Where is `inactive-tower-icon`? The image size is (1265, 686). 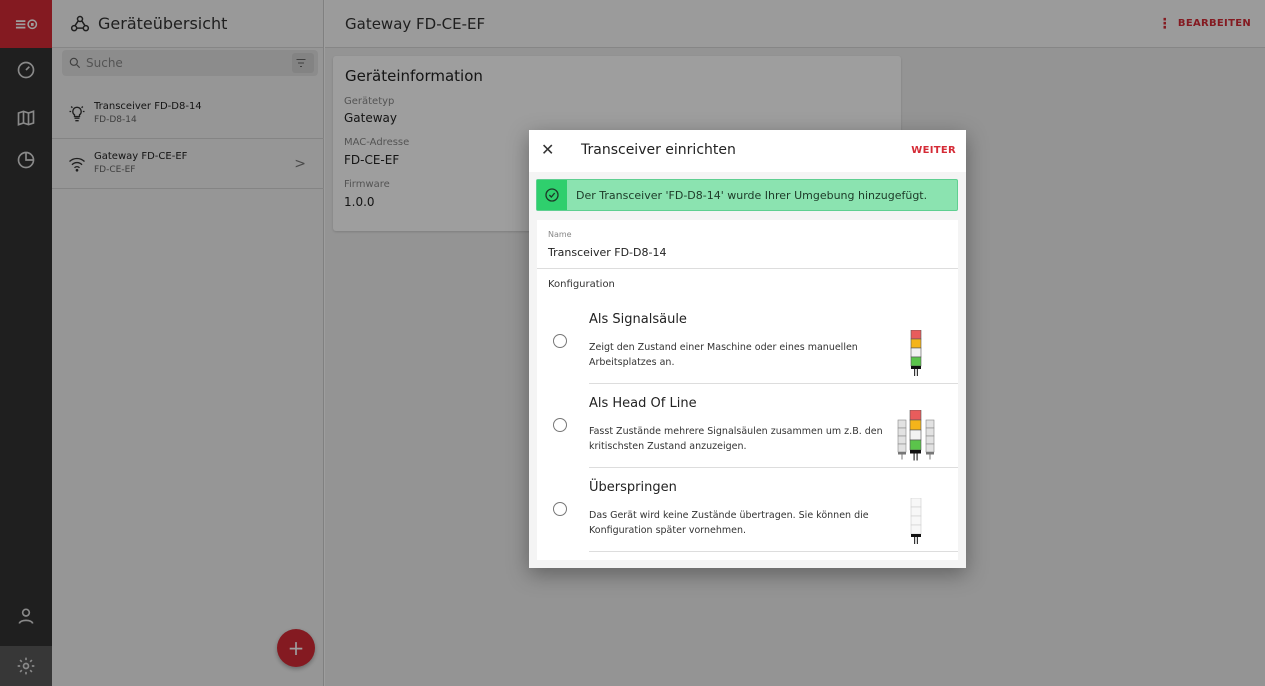
inactive-tower-icon is located at coordinates (916, 521).